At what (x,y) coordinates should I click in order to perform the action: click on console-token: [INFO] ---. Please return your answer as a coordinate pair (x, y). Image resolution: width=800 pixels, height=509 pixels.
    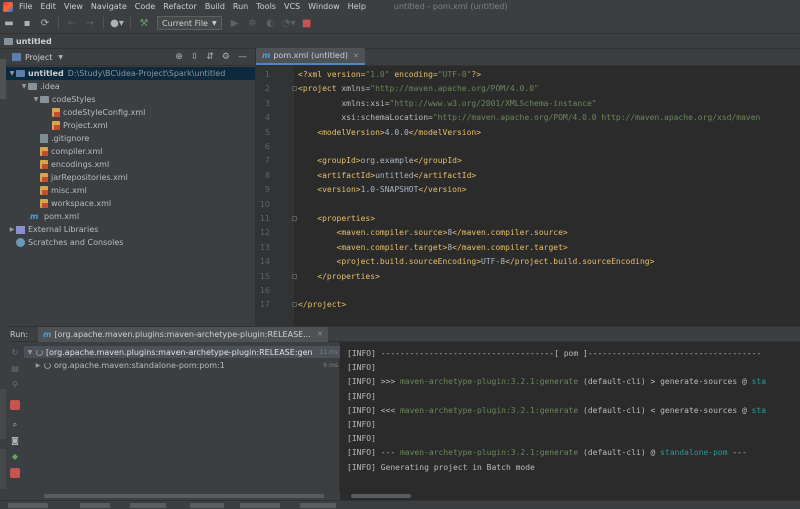
    Looking at the image, I should click on (373, 453).